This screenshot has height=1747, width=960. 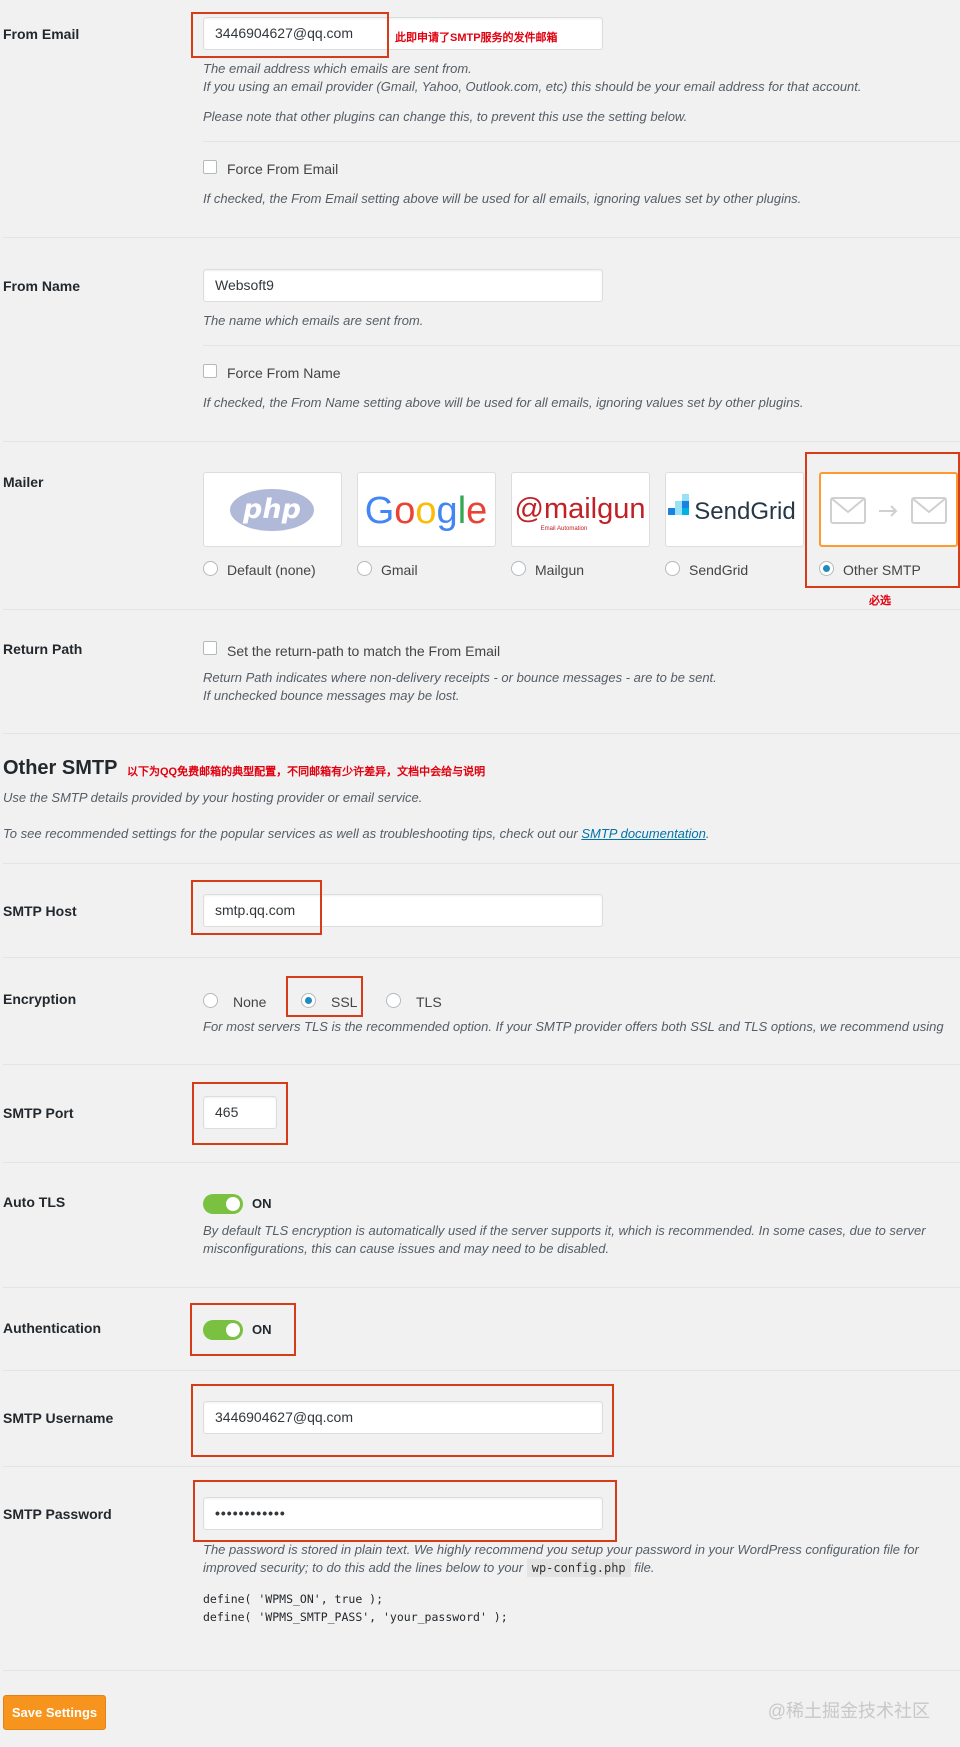 I want to click on mailer-option-label: SendGrid, so click(x=719, y=570).